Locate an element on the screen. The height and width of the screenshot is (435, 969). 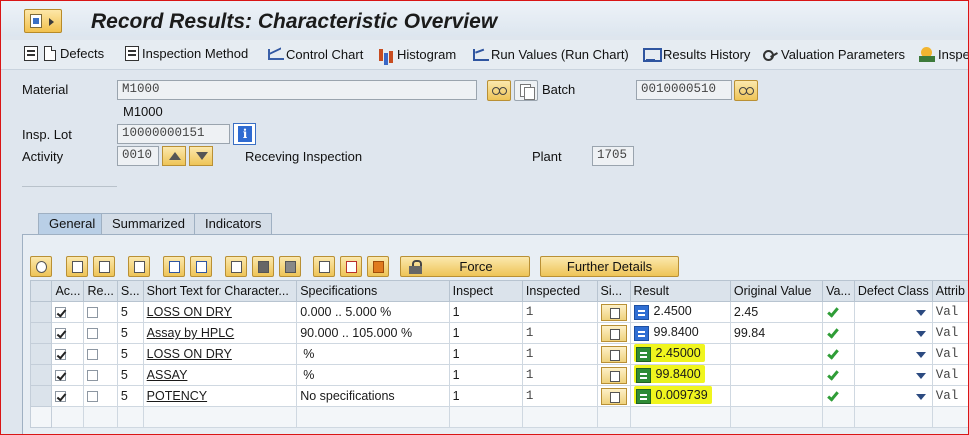
column-header: Attrib is located at coordinates (950, 291).